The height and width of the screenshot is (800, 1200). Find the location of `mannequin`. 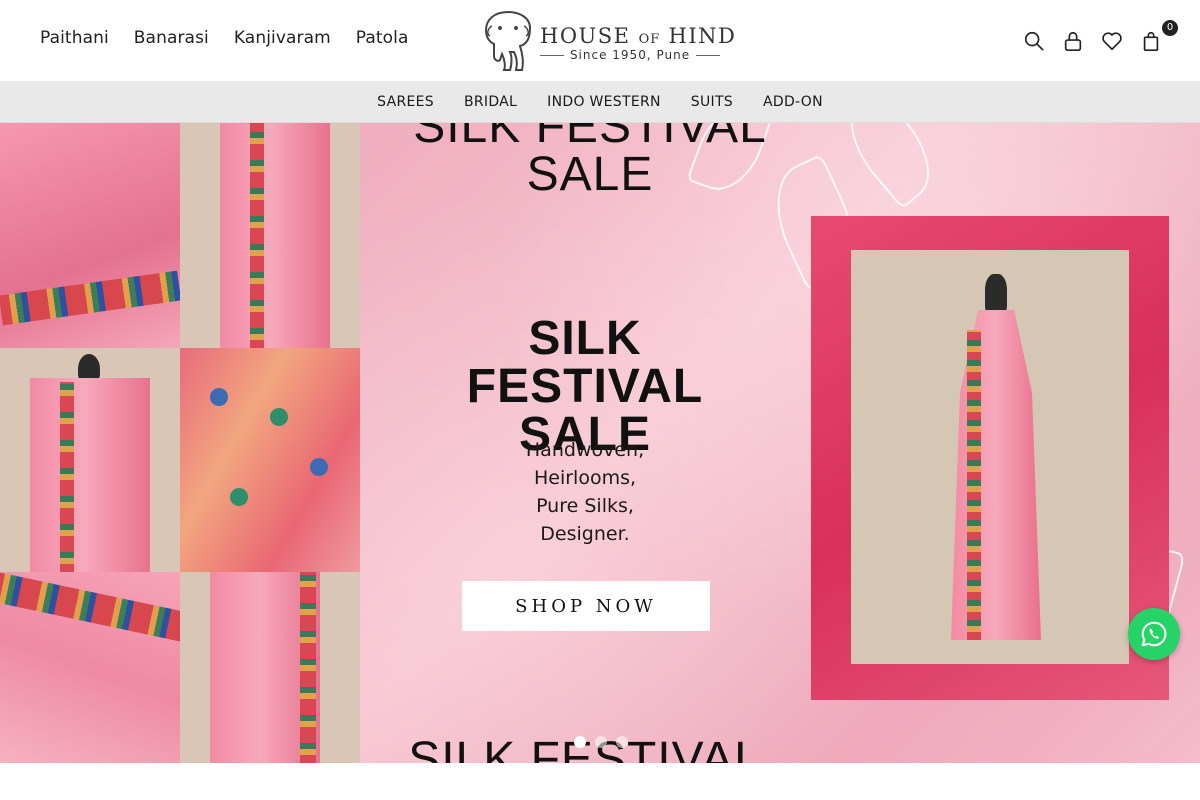

mannequin is located at coordinates (996, 294).